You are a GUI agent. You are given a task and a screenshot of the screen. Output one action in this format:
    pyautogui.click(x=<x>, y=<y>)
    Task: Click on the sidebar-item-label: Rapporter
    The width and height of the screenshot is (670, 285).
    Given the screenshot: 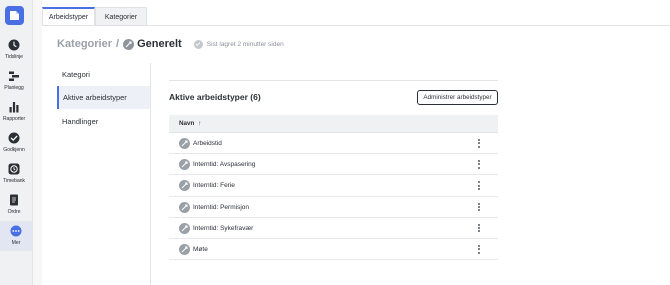 What is the action you would take?
    pyautogui.click(x=14, y=119)
    